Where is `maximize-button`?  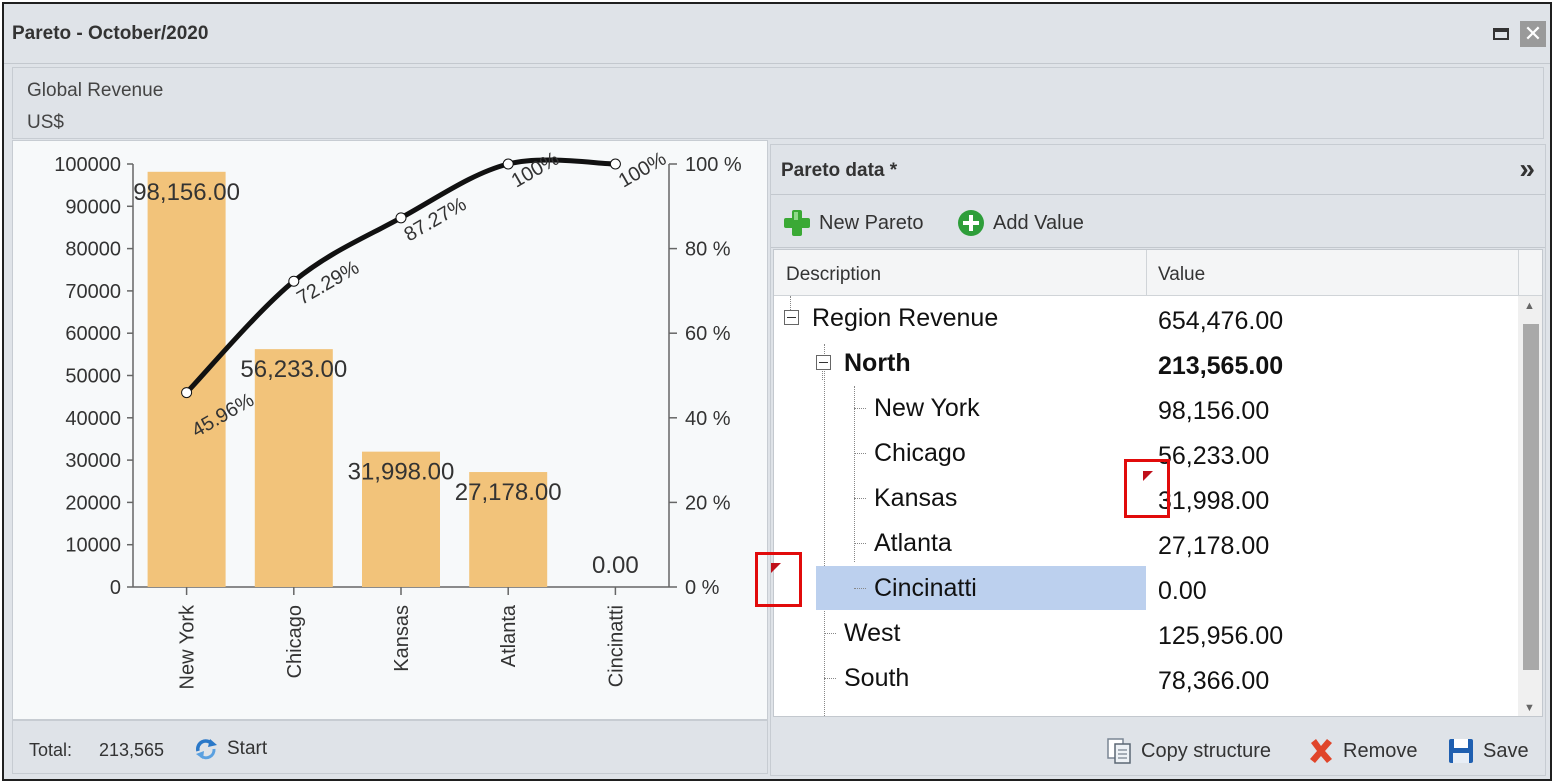 maximize-button is located at coordinates (1501, 34).